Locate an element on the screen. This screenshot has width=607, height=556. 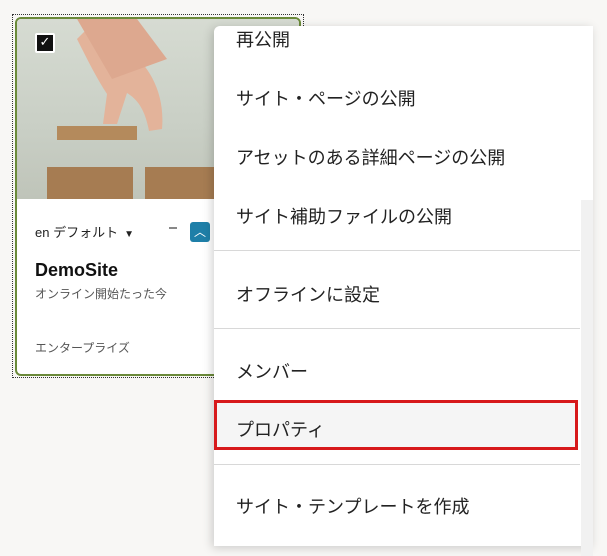
select-checkbox: ✓ is located at coordinates (45, 43).